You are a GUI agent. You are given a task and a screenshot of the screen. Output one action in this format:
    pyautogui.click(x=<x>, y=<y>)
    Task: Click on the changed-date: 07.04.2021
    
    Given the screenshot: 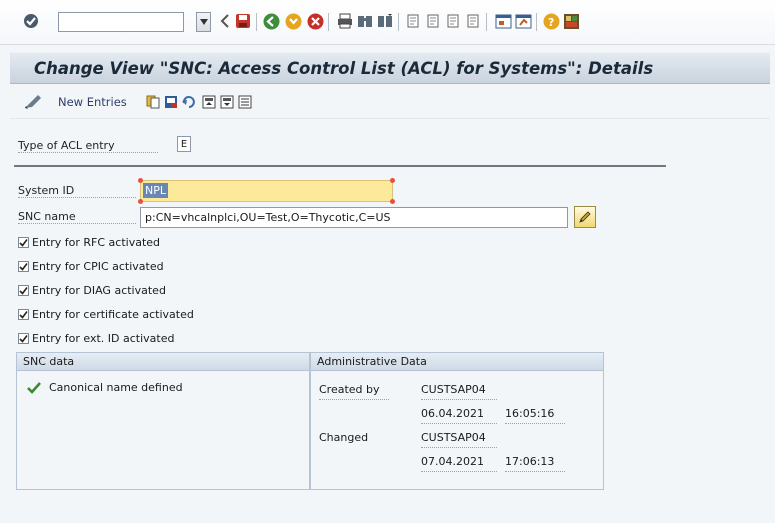 What is the action you would take?
    pyautogui.click(x=459, y=463)
    